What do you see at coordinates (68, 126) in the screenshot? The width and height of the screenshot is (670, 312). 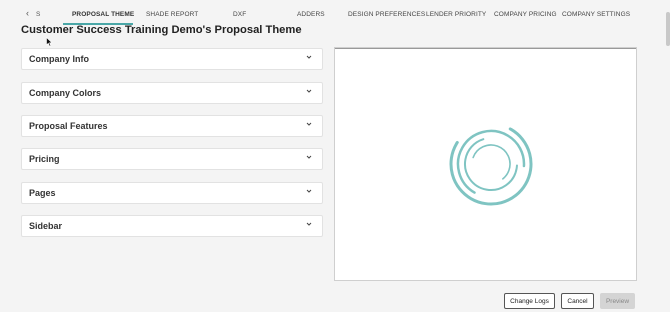 I see `section-label: Proposal Features` at bounding box center [68, 126].